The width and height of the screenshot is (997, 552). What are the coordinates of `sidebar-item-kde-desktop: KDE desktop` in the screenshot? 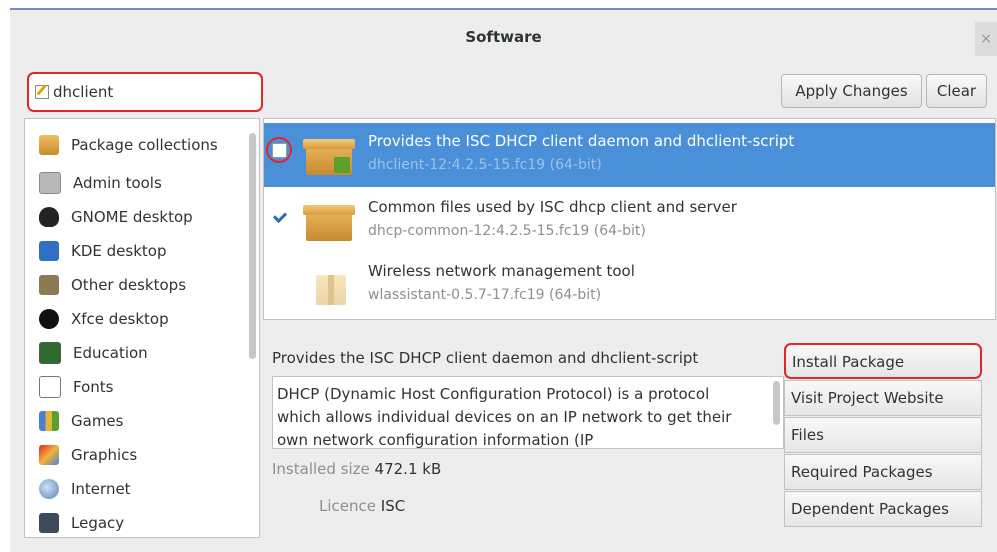 It's located at (102, 251).